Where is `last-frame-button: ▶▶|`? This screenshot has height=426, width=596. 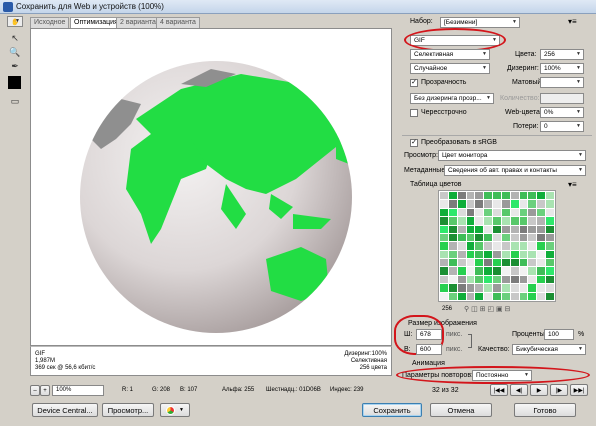
last-frame-button: ▶▶| is located at coordinates (579, 390).